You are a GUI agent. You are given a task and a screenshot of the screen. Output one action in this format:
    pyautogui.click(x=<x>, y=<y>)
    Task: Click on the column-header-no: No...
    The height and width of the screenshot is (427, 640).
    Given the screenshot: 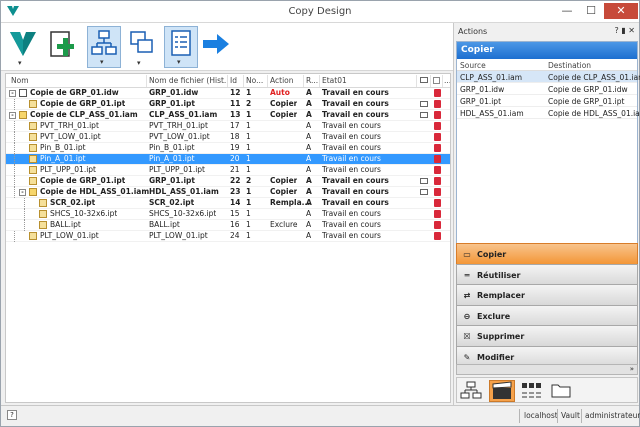 What is the action you would take?
    pyautogui.click(x=254, y=80)
    